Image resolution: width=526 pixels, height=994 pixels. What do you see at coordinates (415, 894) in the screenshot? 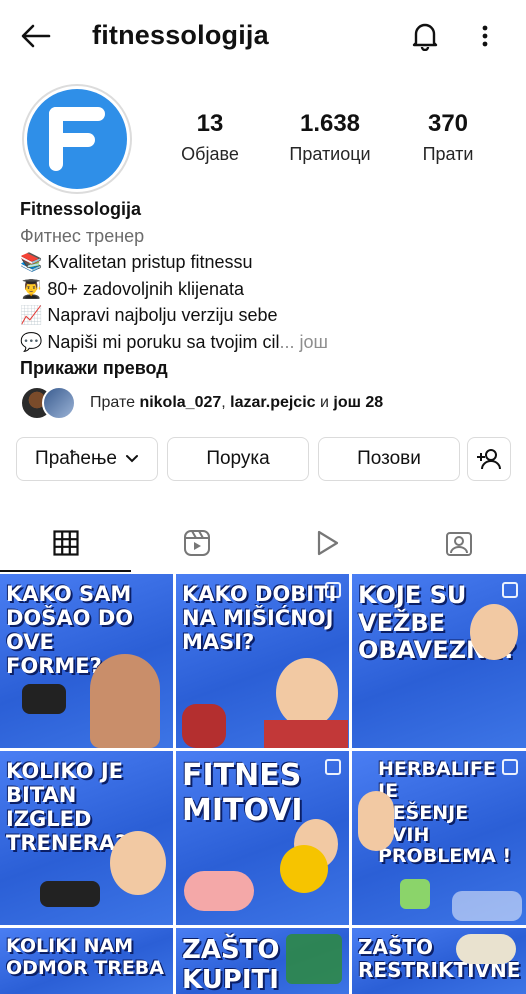
I see `drink-icon` at bounding box center [415, 894].